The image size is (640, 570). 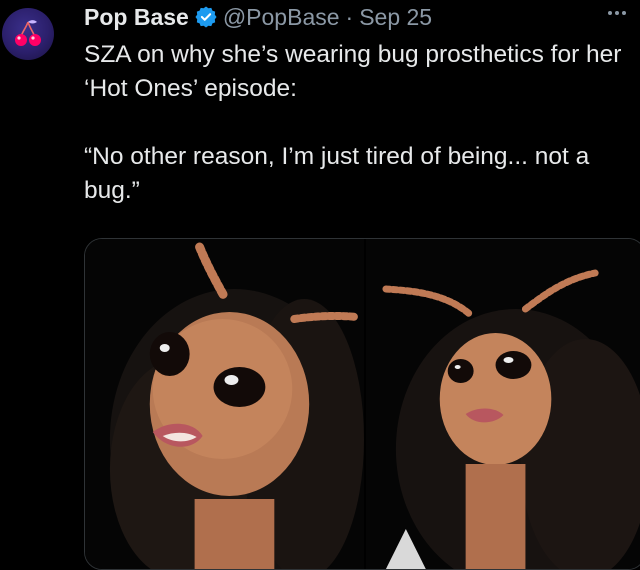 What do you see at coordinates (136, 17) in the screenshot?
I see `author-name: Pop Base` at bounding box center [136, 17].